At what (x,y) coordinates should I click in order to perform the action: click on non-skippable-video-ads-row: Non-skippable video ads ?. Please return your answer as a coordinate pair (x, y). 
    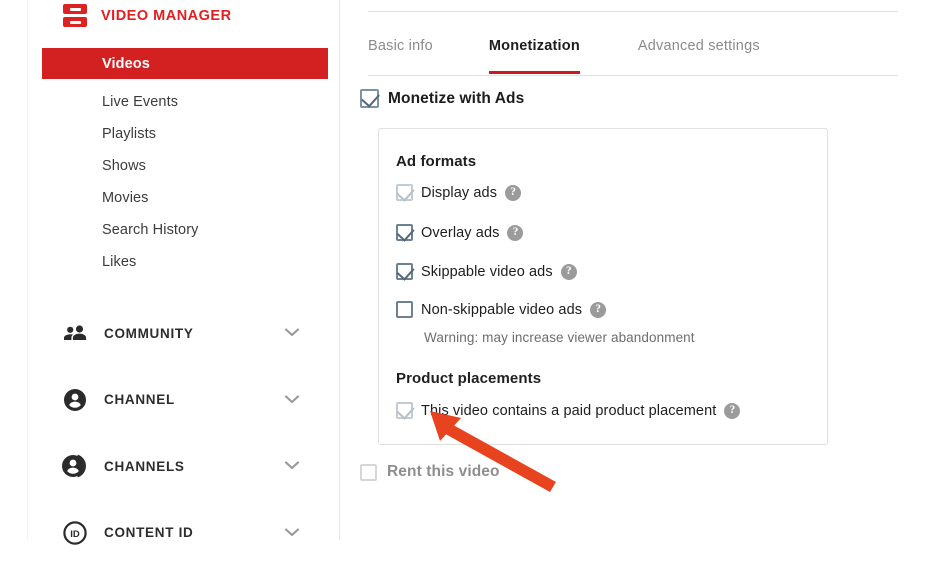
    Looking at the image, I should click on (501, 309).